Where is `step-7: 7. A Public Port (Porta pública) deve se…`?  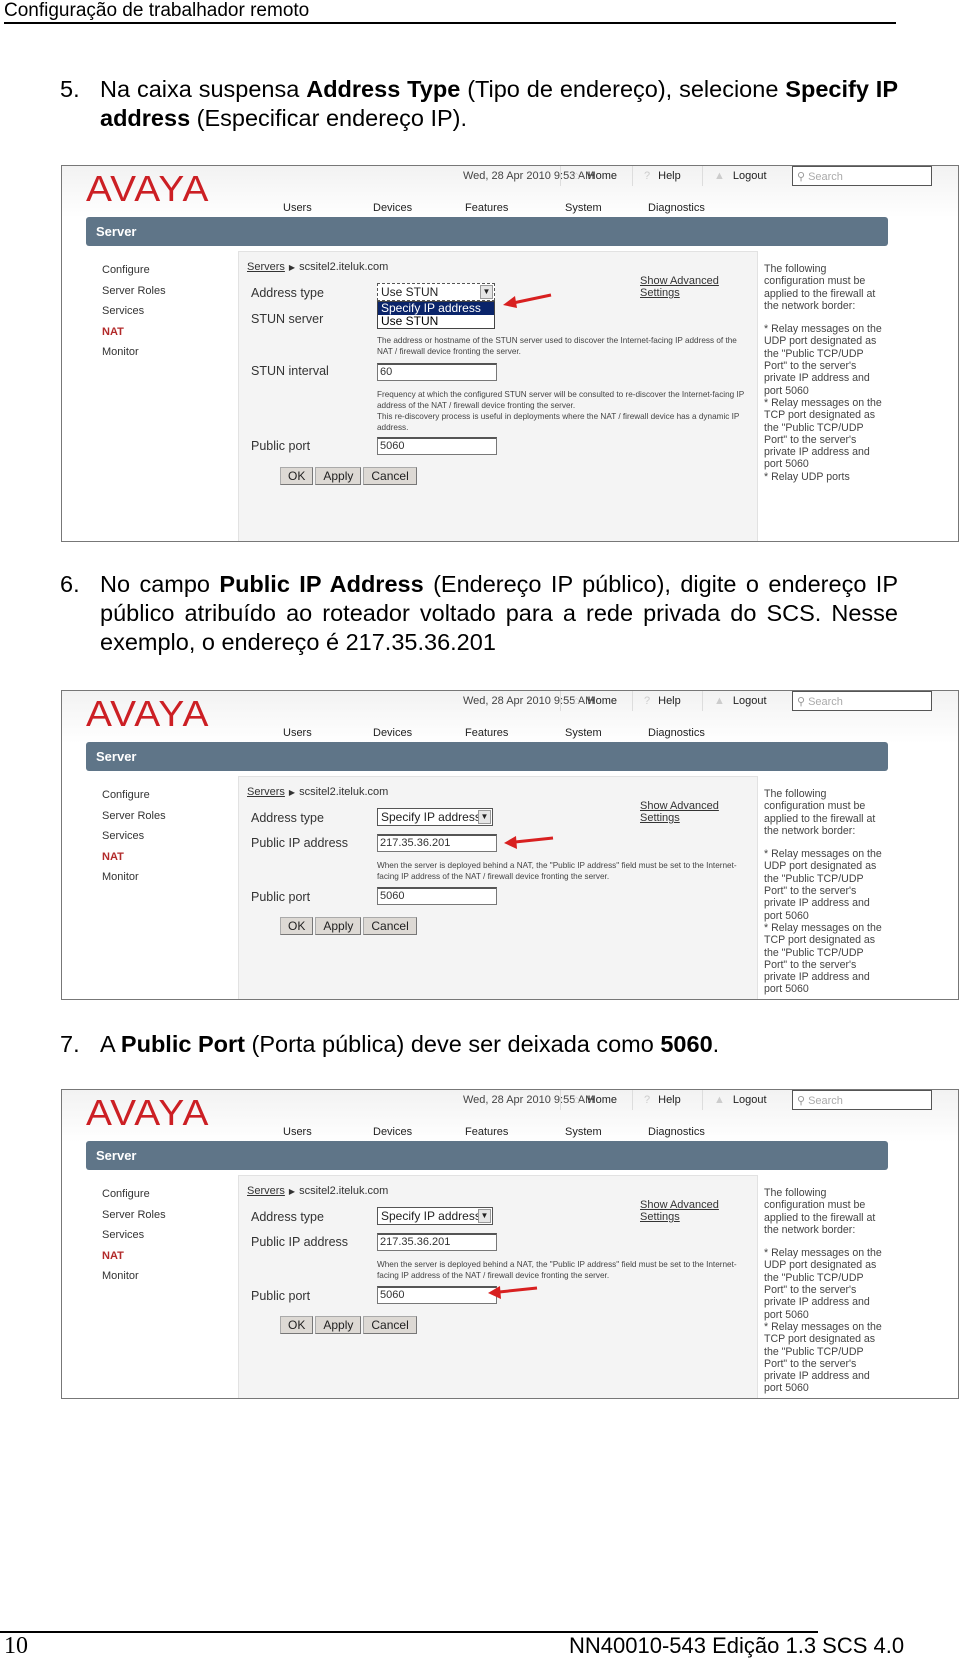 step-7: 7. A Public Port (Porta pública) deve se… is located at coordinates (479, 1044).